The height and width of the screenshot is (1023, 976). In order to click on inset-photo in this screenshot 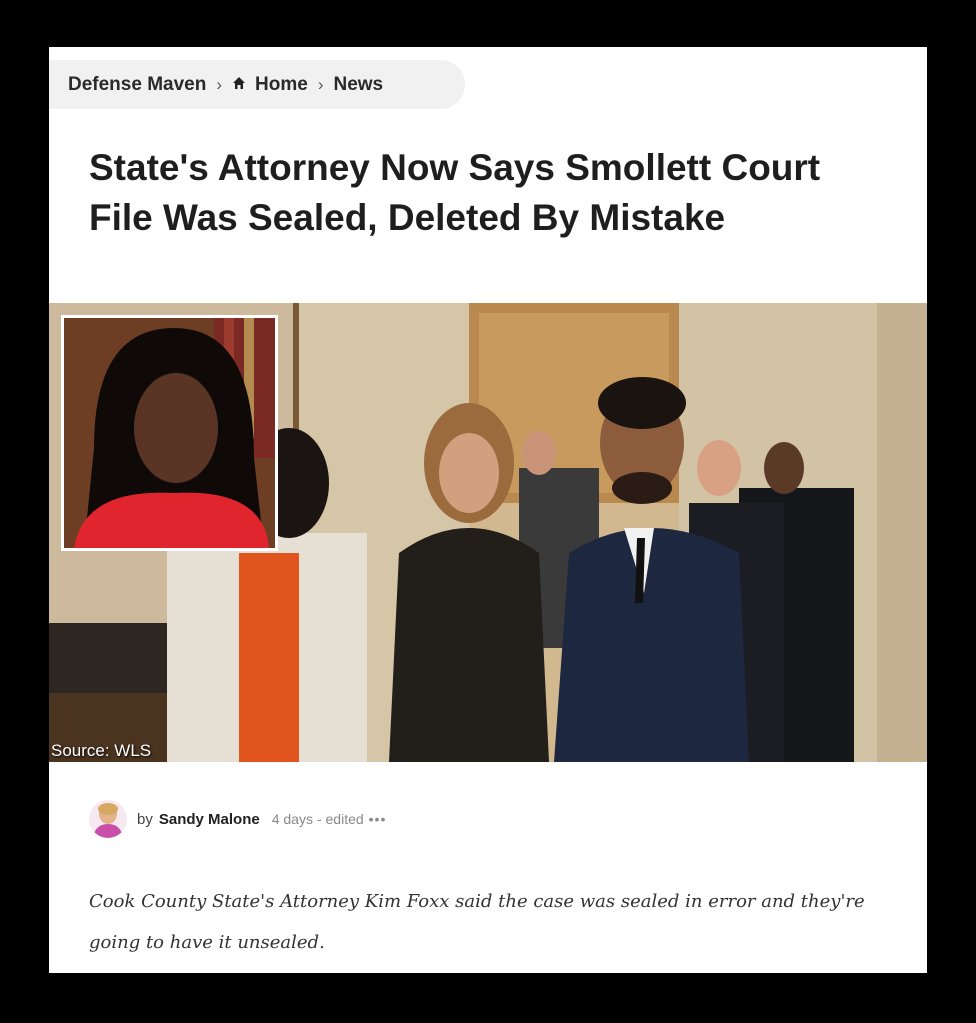, I will do `click(169, 433)`.